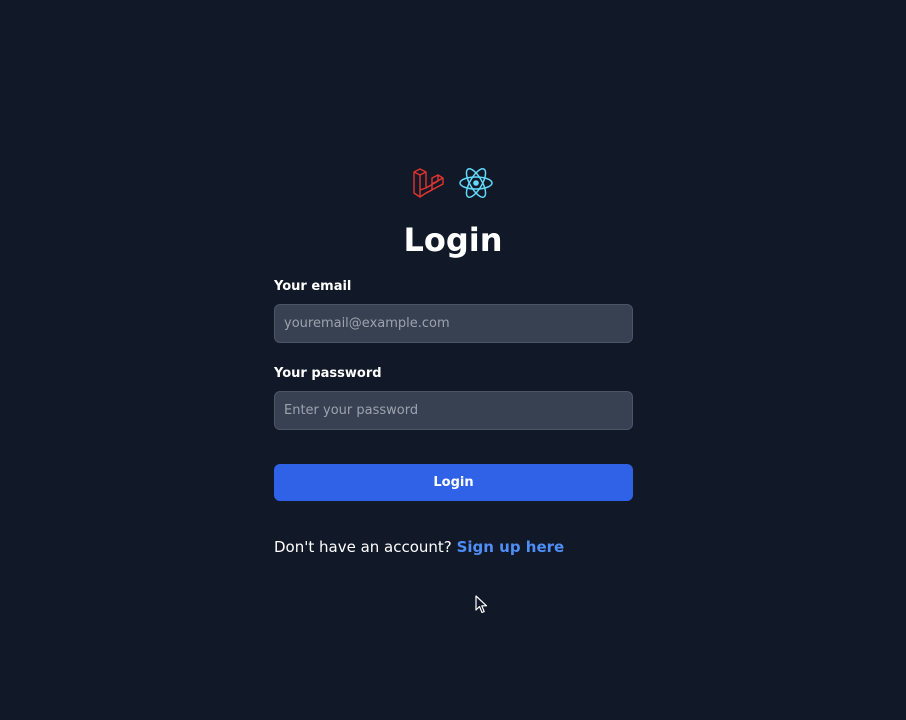  What do you see at coordinates (363, 547) in the screenshot?
I see `signup-prompt-text: Don't have an account?` at bounding box center [363, 547].